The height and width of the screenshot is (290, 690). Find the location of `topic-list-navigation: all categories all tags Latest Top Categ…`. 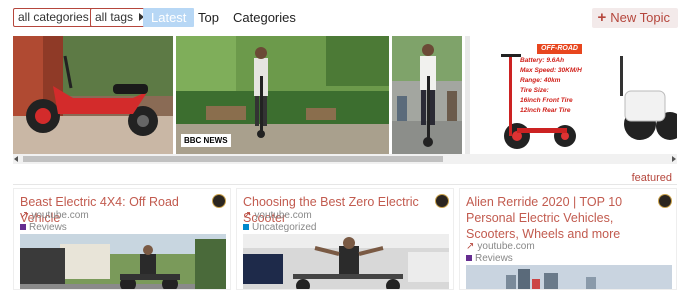

topic-list-navigation: all categories all tags Latest Top Categ… is located at coordinates (345, 17).